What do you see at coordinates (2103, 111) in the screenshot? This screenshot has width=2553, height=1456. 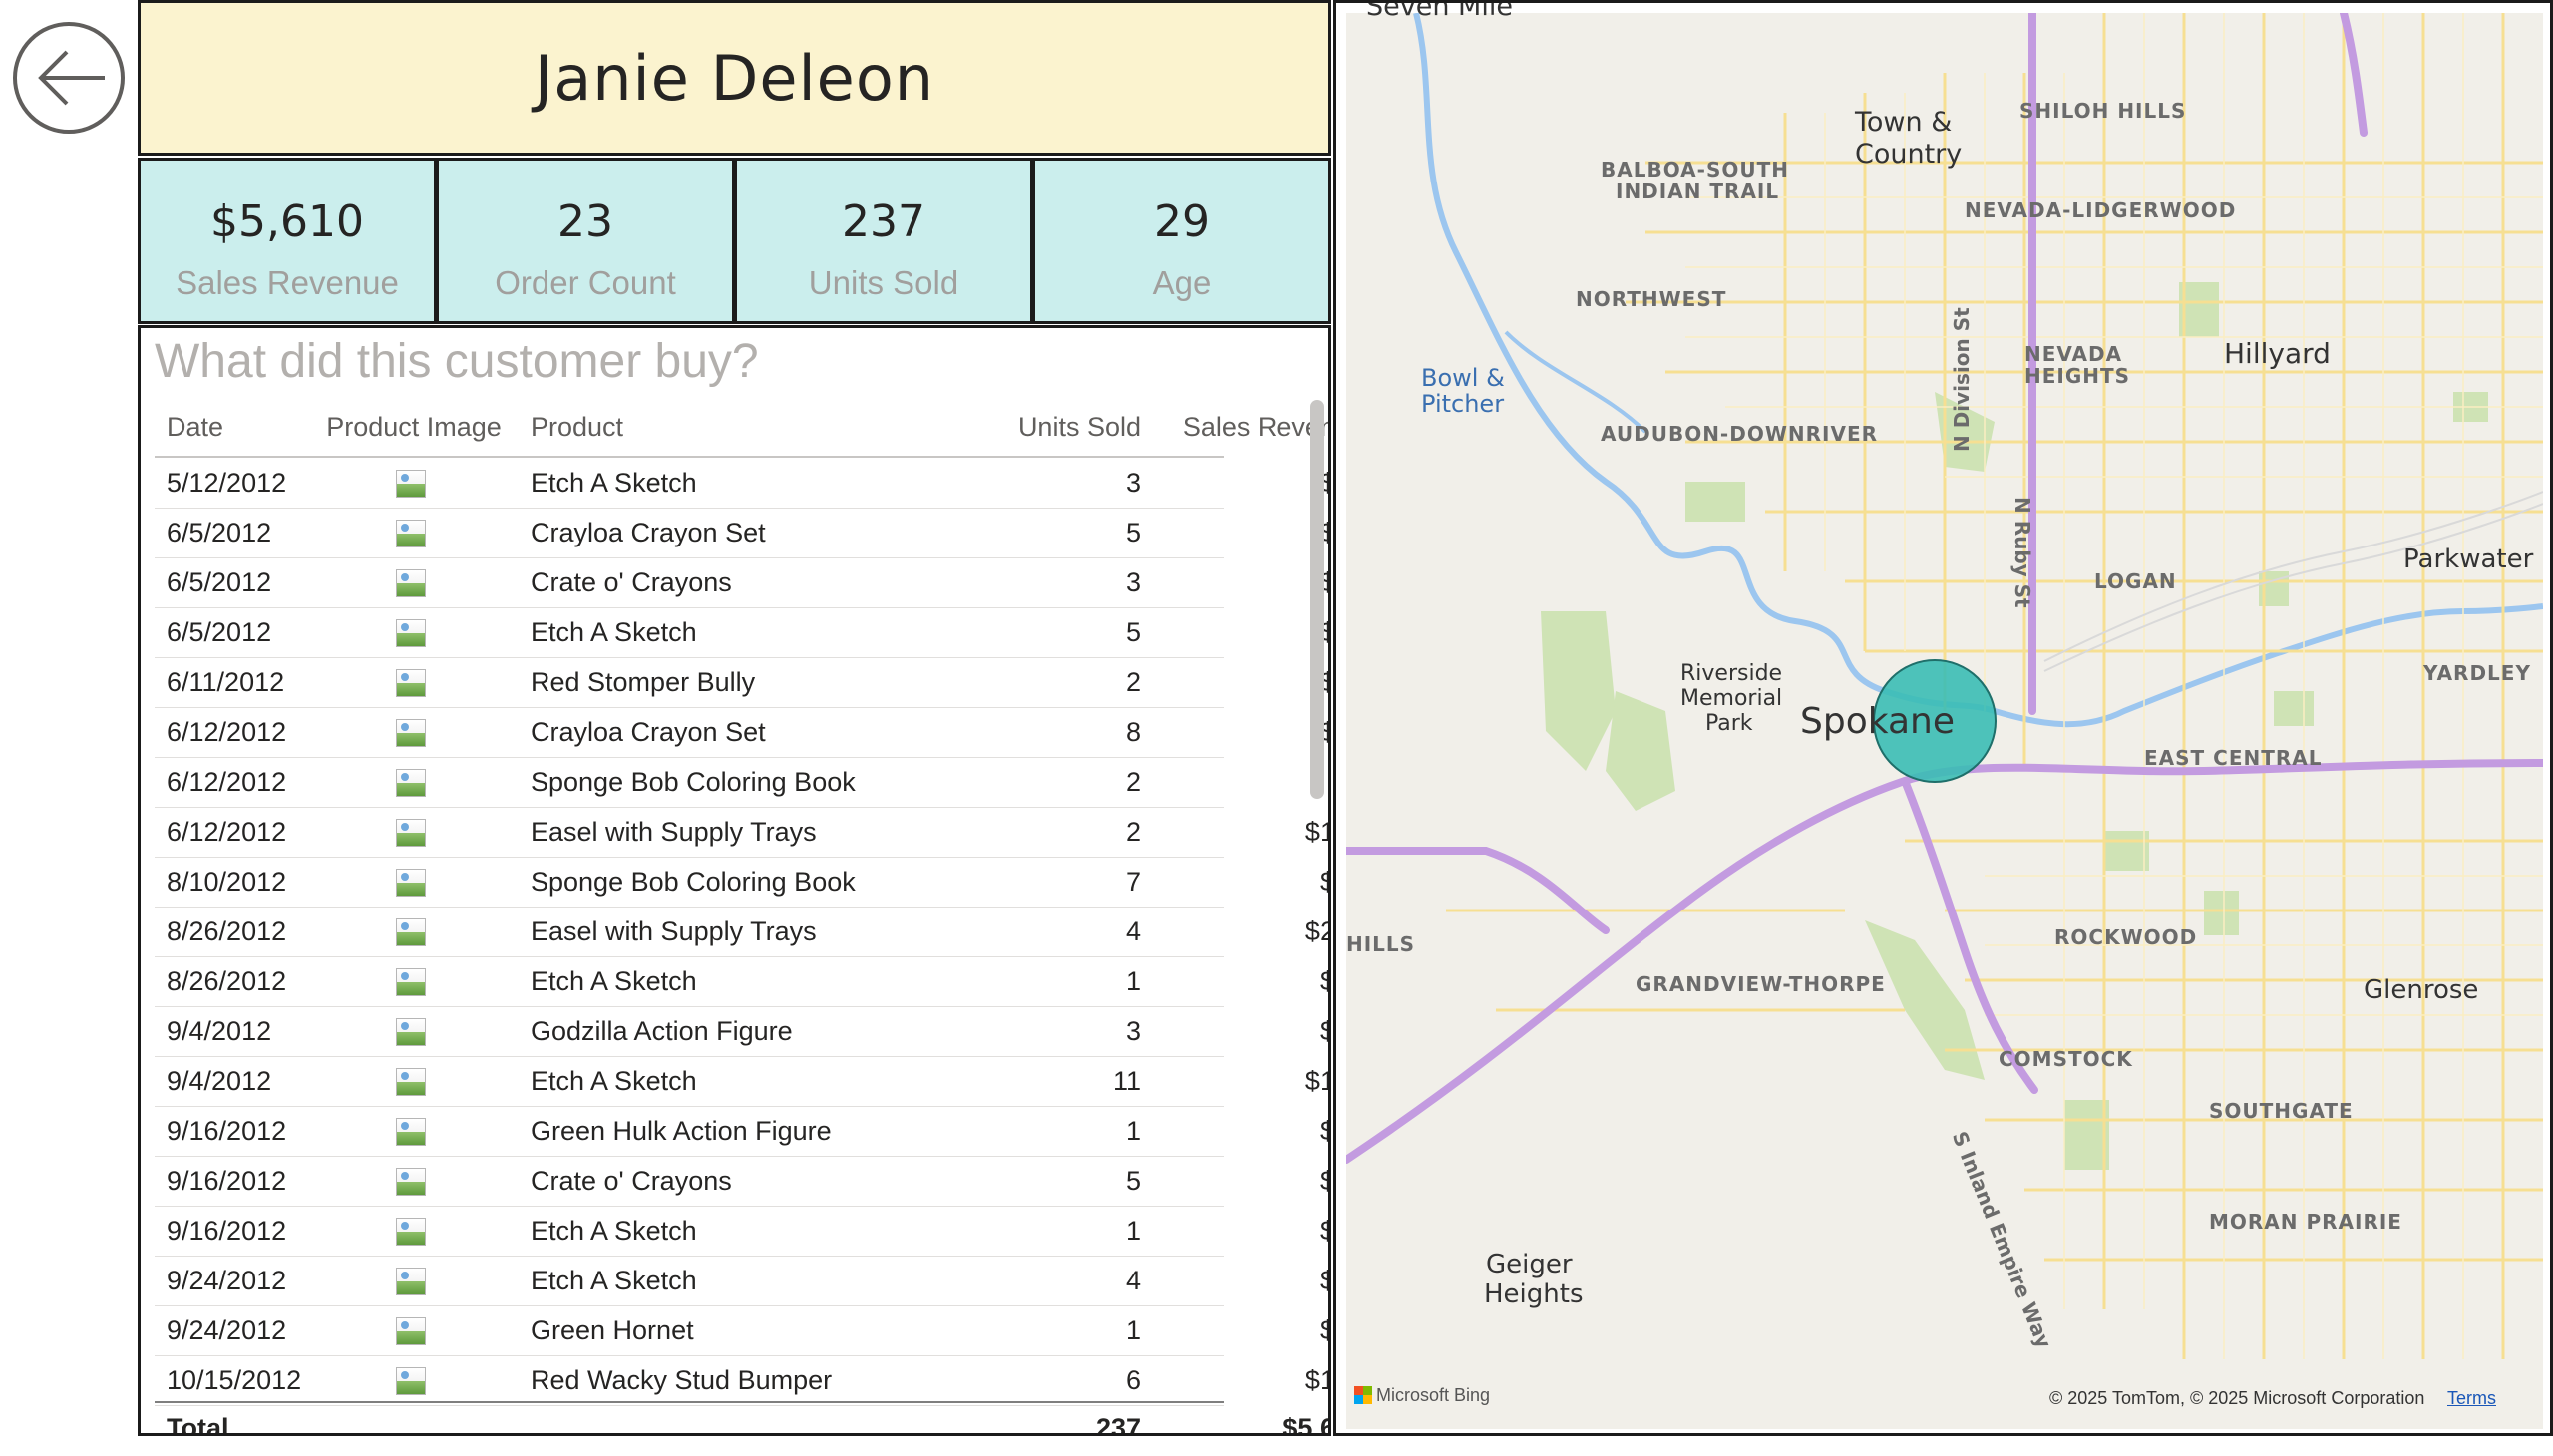 I see `map-label: SHILOH HILLS` at bounding box center [2103, 111].